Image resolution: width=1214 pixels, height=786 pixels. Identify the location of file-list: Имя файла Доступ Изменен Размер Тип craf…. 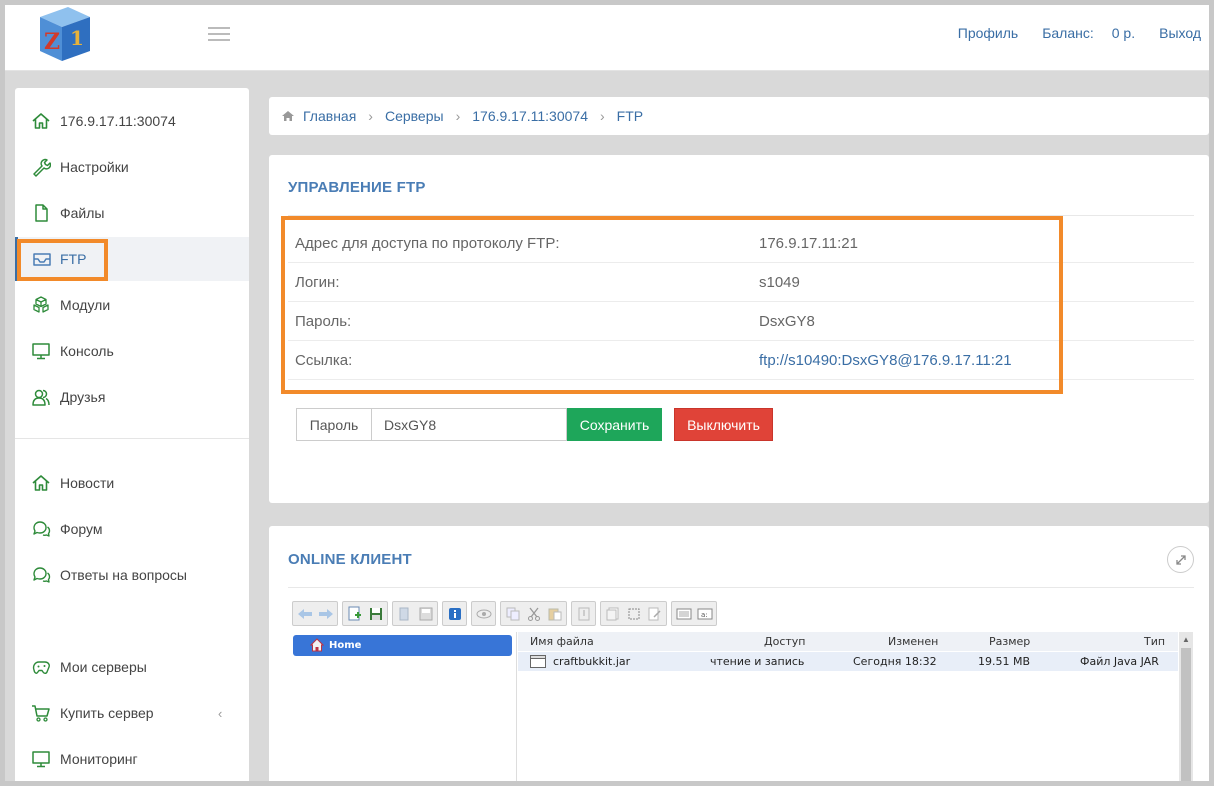
(848, 709).